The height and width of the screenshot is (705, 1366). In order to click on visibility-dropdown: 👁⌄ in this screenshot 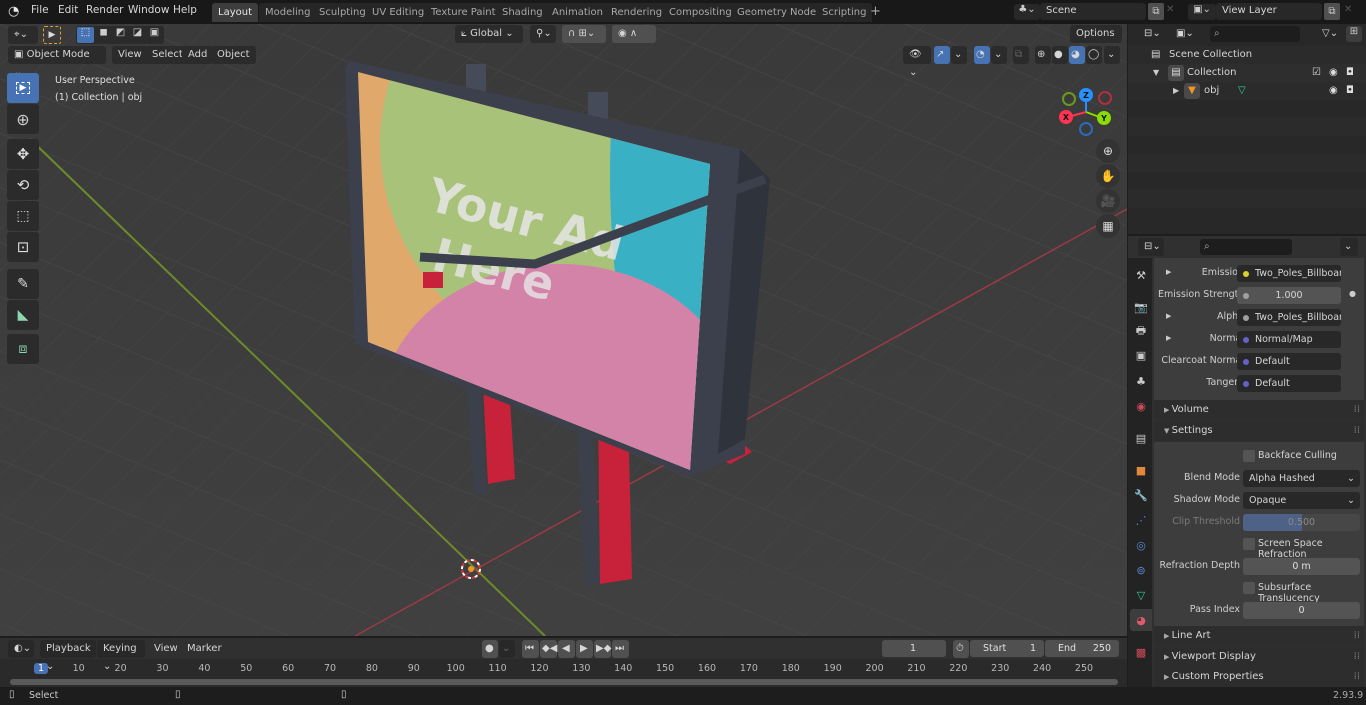, I will do `click(917, 62)`.